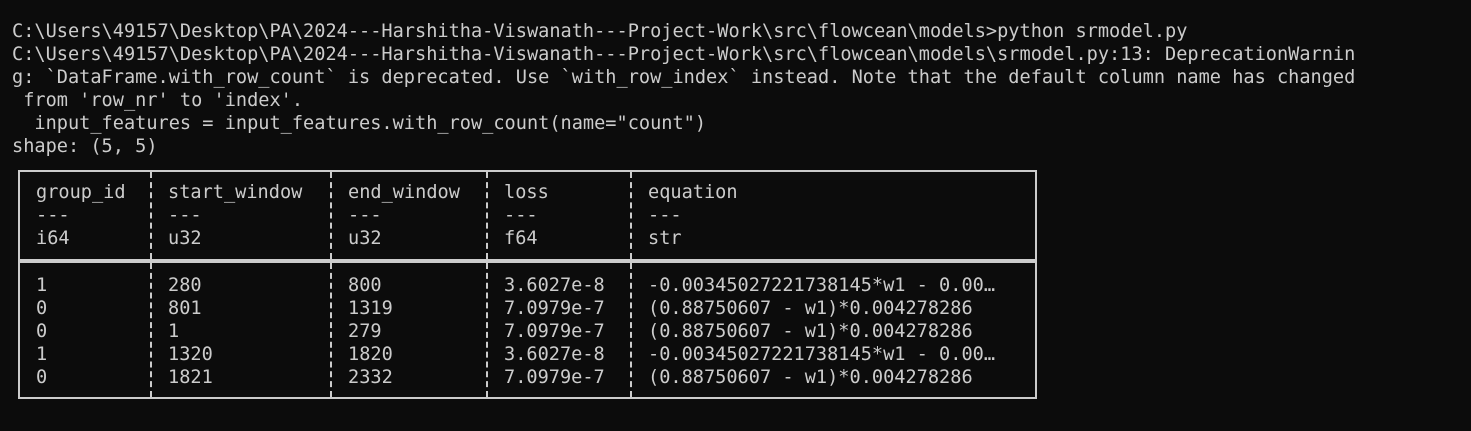 This screenshot has height=431, width=1471. What do you see at coordinates (527, 261) in the screenshot?
I see `header-divider` at bounding box center [527, 261].